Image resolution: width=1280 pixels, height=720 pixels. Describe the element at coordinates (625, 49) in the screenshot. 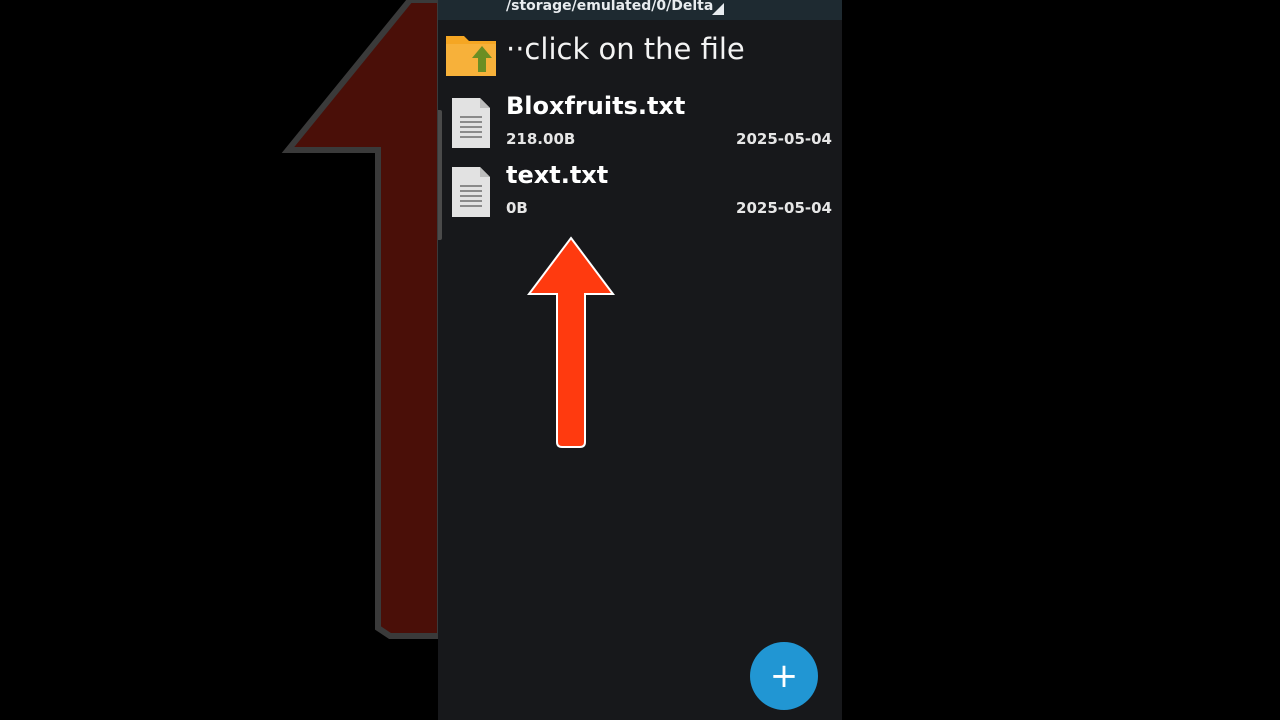

I see `parent-directory-label: ··click on the file` at that location.